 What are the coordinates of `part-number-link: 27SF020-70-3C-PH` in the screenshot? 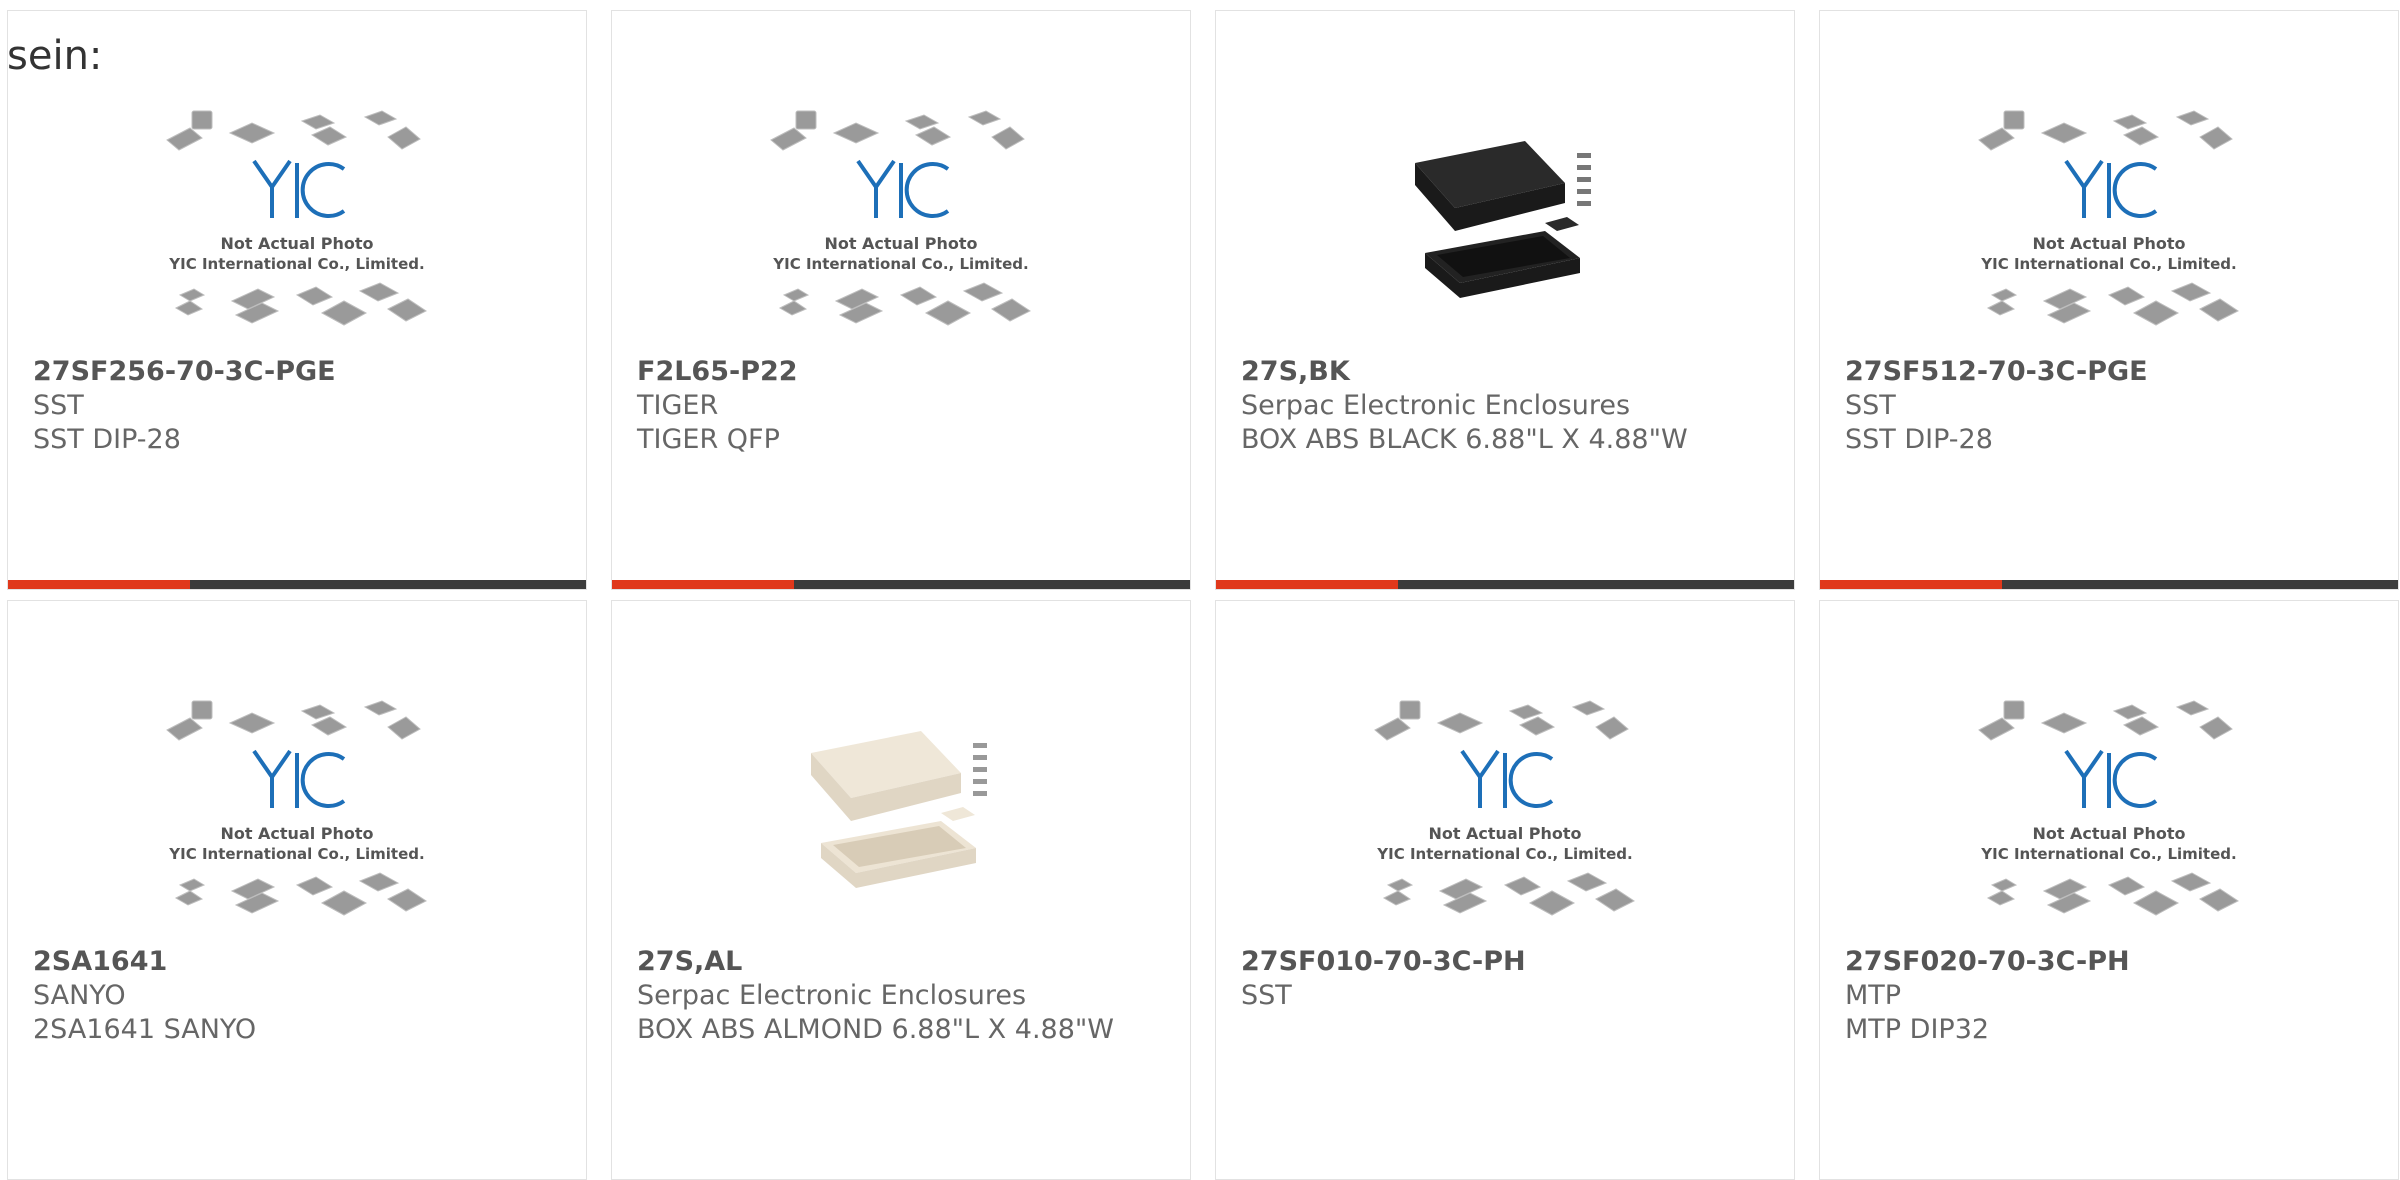 It's located at (2111, 962).